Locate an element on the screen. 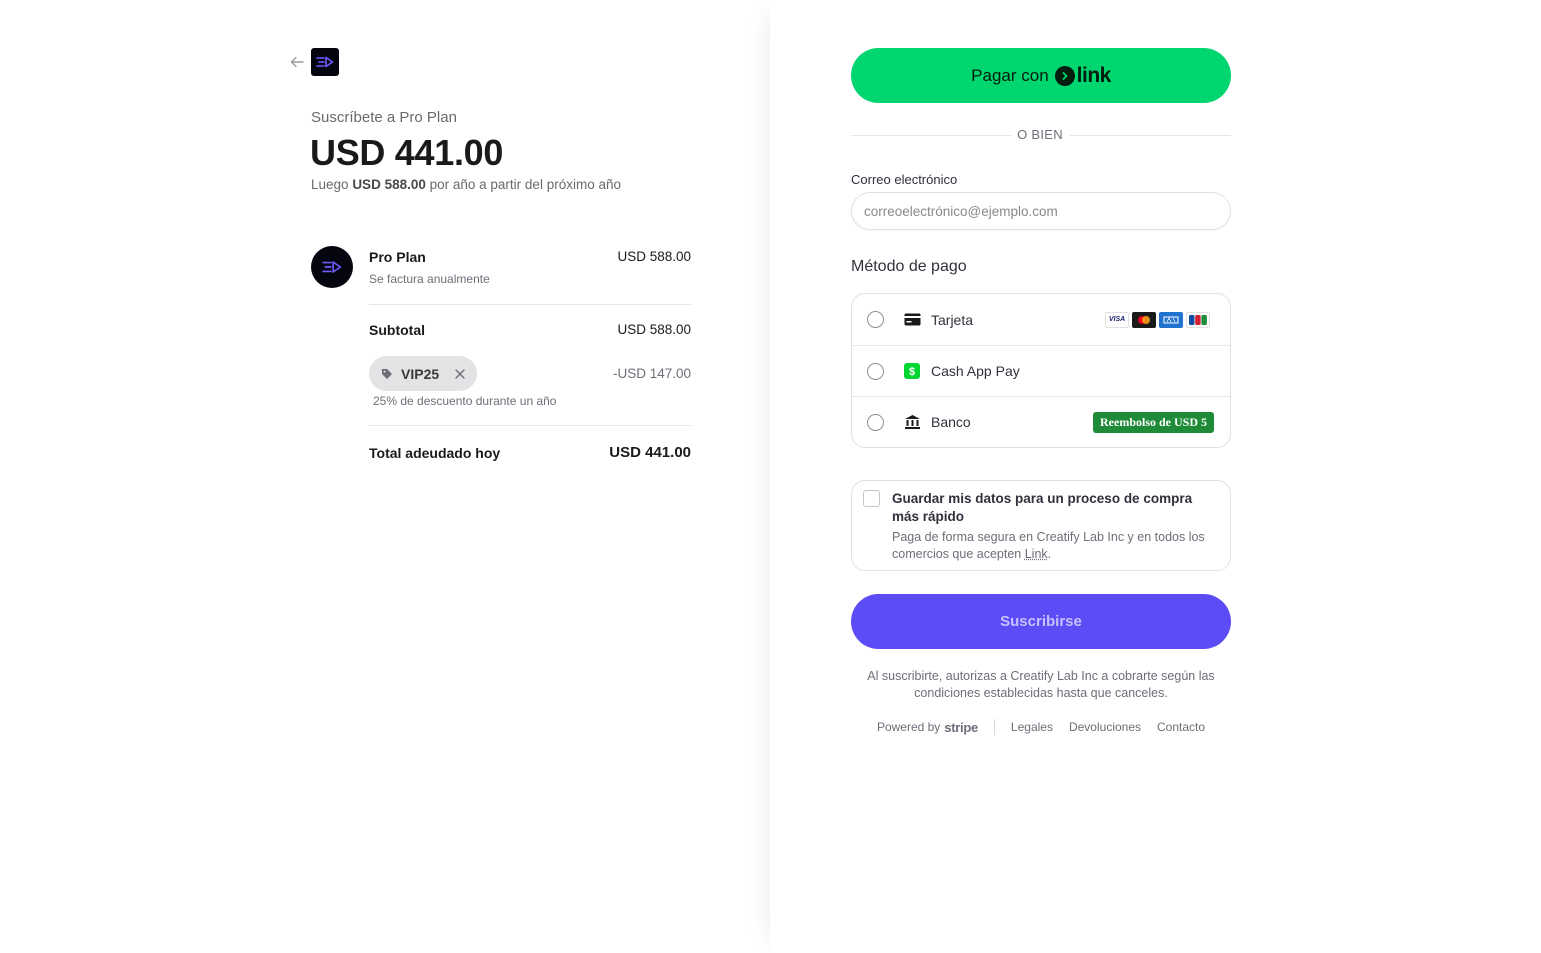 This screenshot has width=1541, height=953. renewal-amount: USD 588.00 is located at coordinates (389, 184).